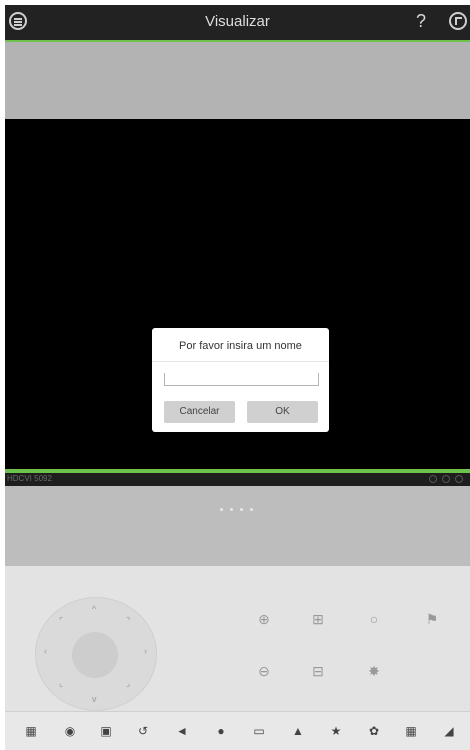 This screenshot has width=470, height=750. Describe the element at coordinates (459, 479) in the screenshot. I see `close-icon` at that location.